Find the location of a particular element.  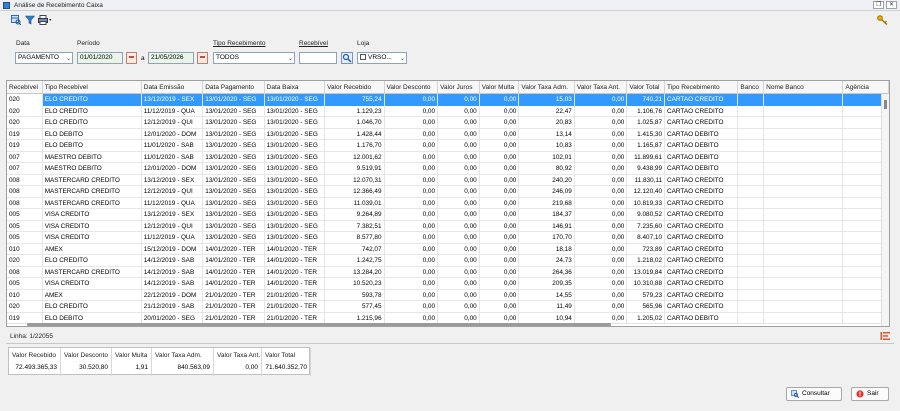

total-value: 30.520,80 is located at coordinates (93, 367).